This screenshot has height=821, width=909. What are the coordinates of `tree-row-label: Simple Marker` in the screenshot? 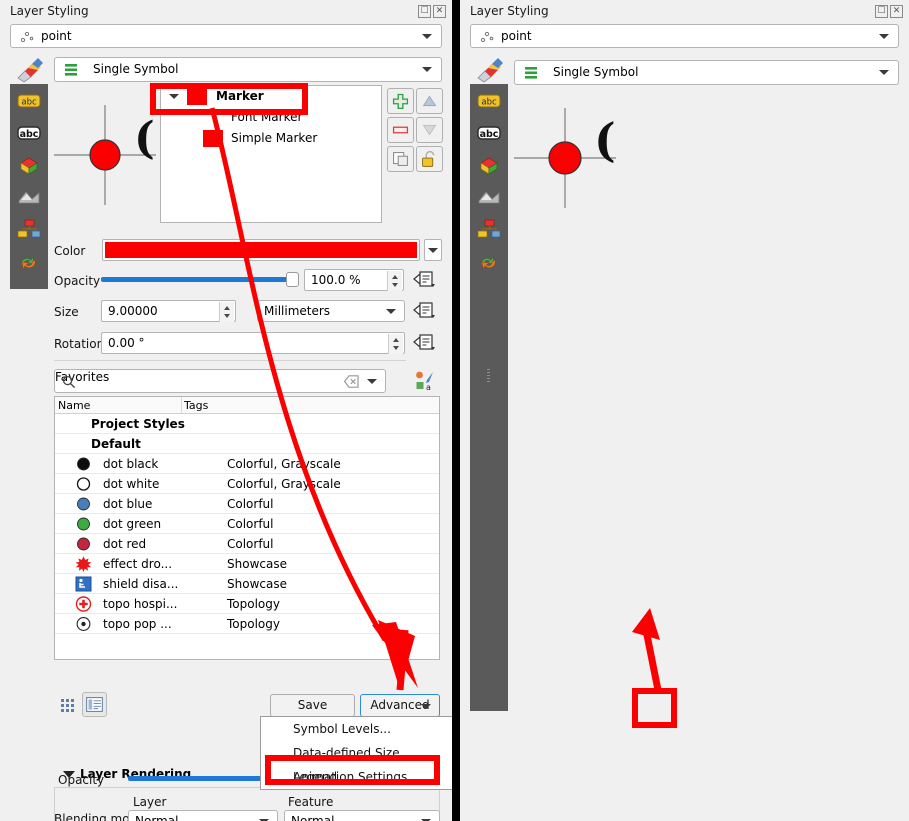 It's located at (274, 138).